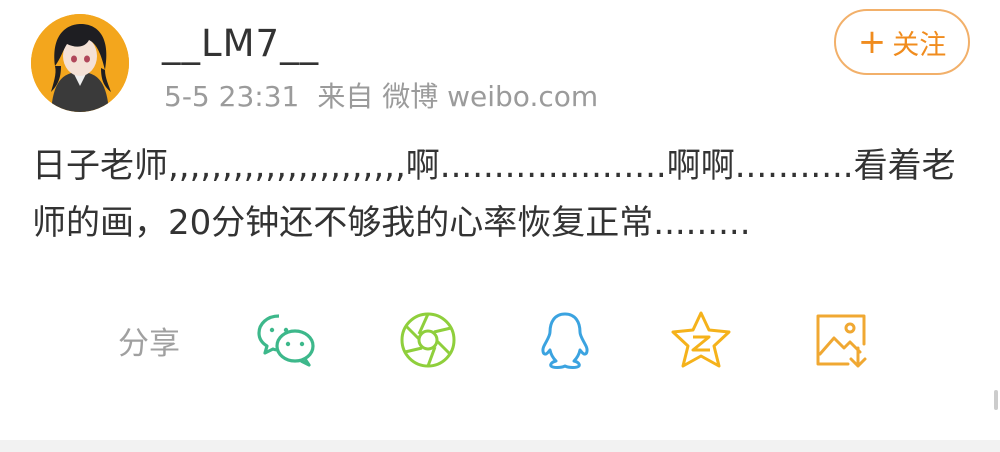 The height and width of the screenshot is (452, 1000). What do you see at coordinates (232, 96) in the screenshot?
I see `post-timestamp: 5-5 23:31` at bounding box center [232, 96].